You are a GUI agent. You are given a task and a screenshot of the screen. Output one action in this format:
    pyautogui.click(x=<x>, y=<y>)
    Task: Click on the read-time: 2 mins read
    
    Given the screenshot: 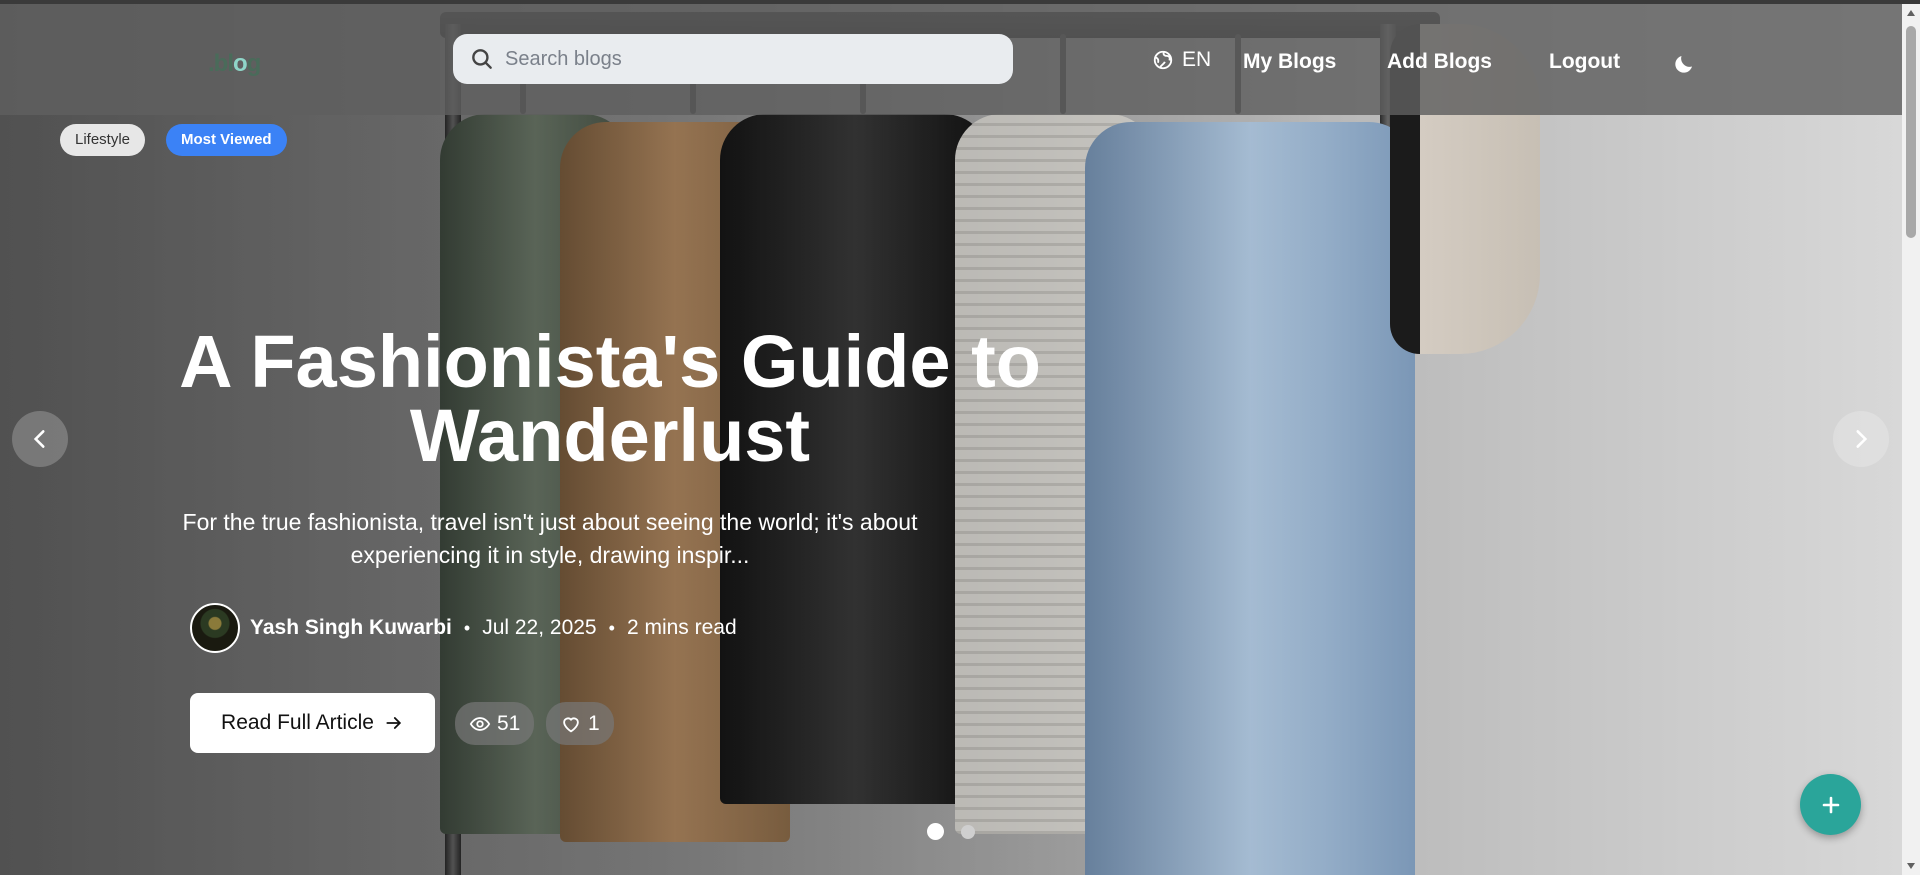 What is the action you would take?
    pyautogui.click(x=681, y=627)
    